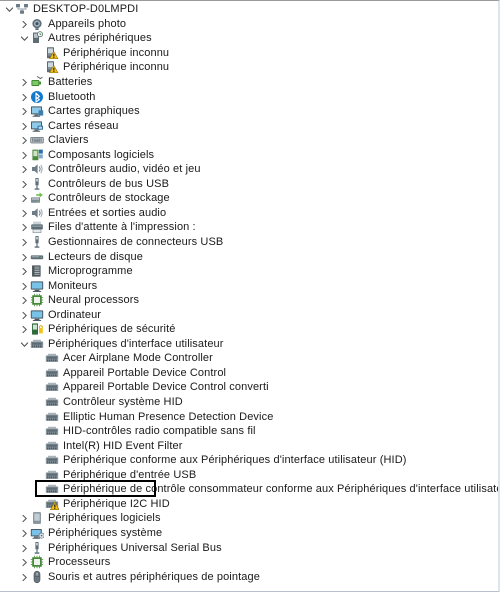 Image resolution: width=500 pixels, height=592 pixels. I want to click on tree-item-label: Microprogramme, so click(90, 271).